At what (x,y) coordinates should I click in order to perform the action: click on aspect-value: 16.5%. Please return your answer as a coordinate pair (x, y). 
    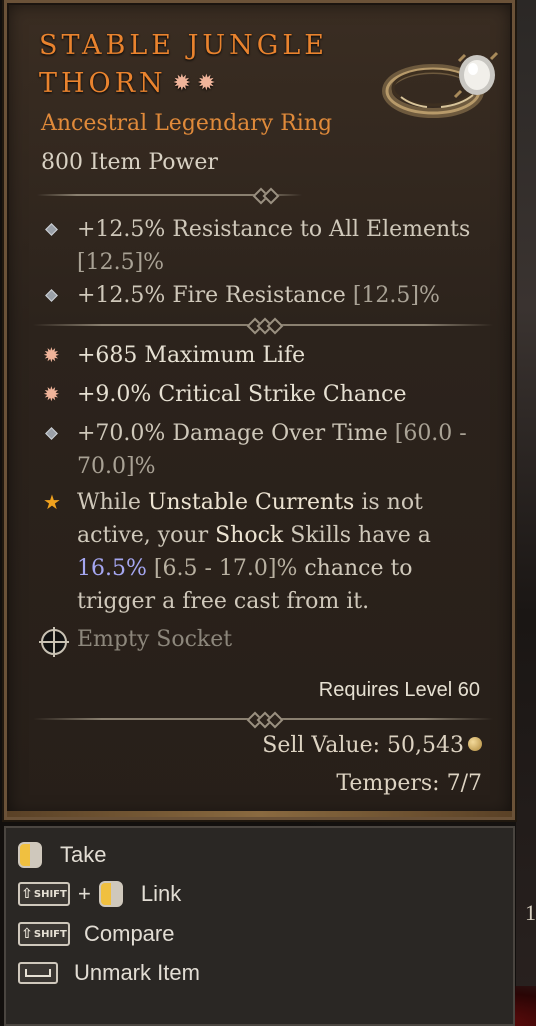
    Looking at the image, I should click on (112, 568).